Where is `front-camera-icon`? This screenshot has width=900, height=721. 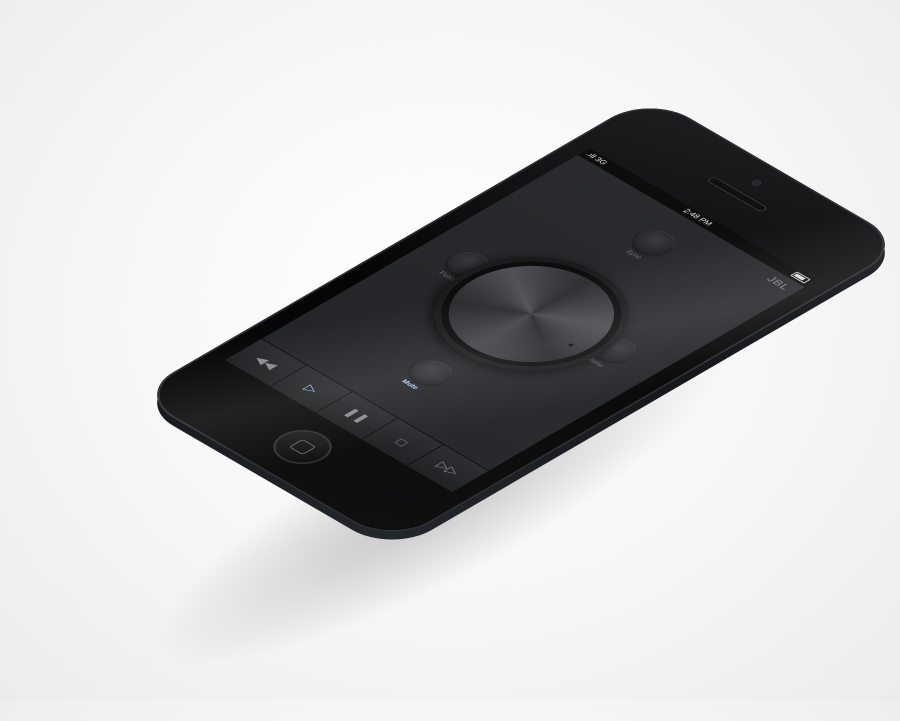 front-camera-icon is located at coordinates (756, 183).